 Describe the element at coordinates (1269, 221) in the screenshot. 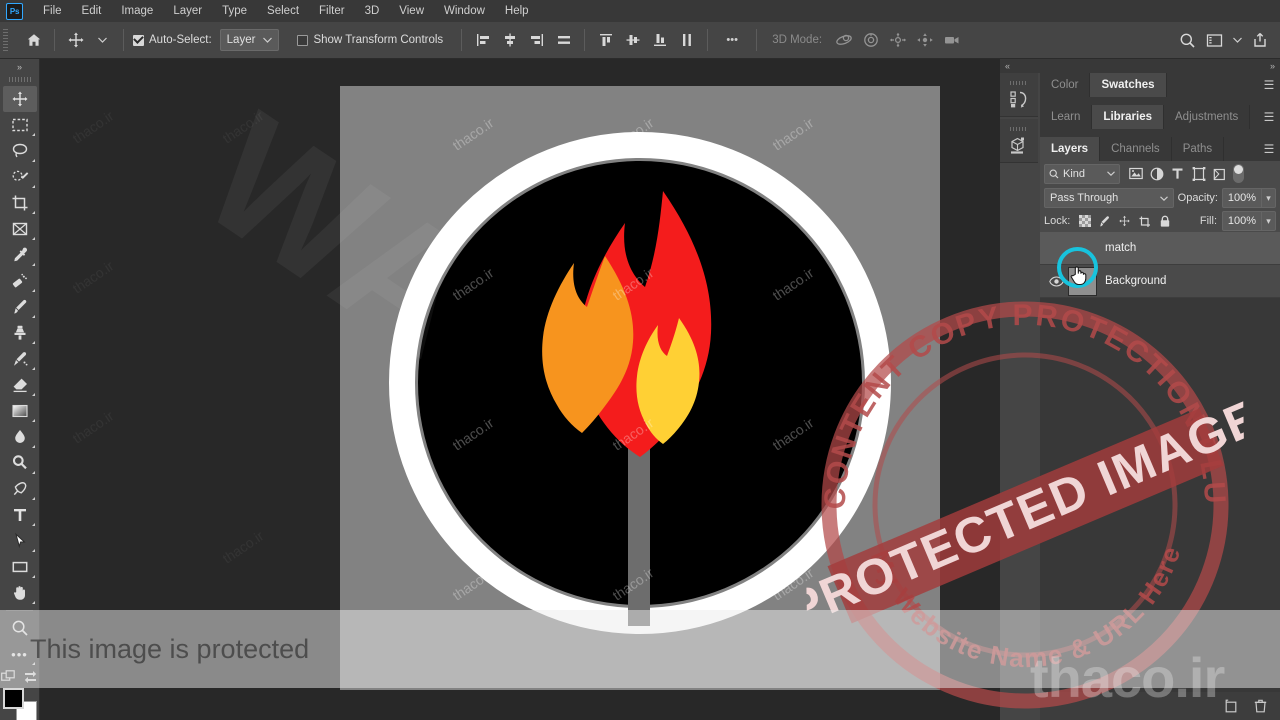

I see `fill-stepper-chevron-down-icon: ▾` at that location.